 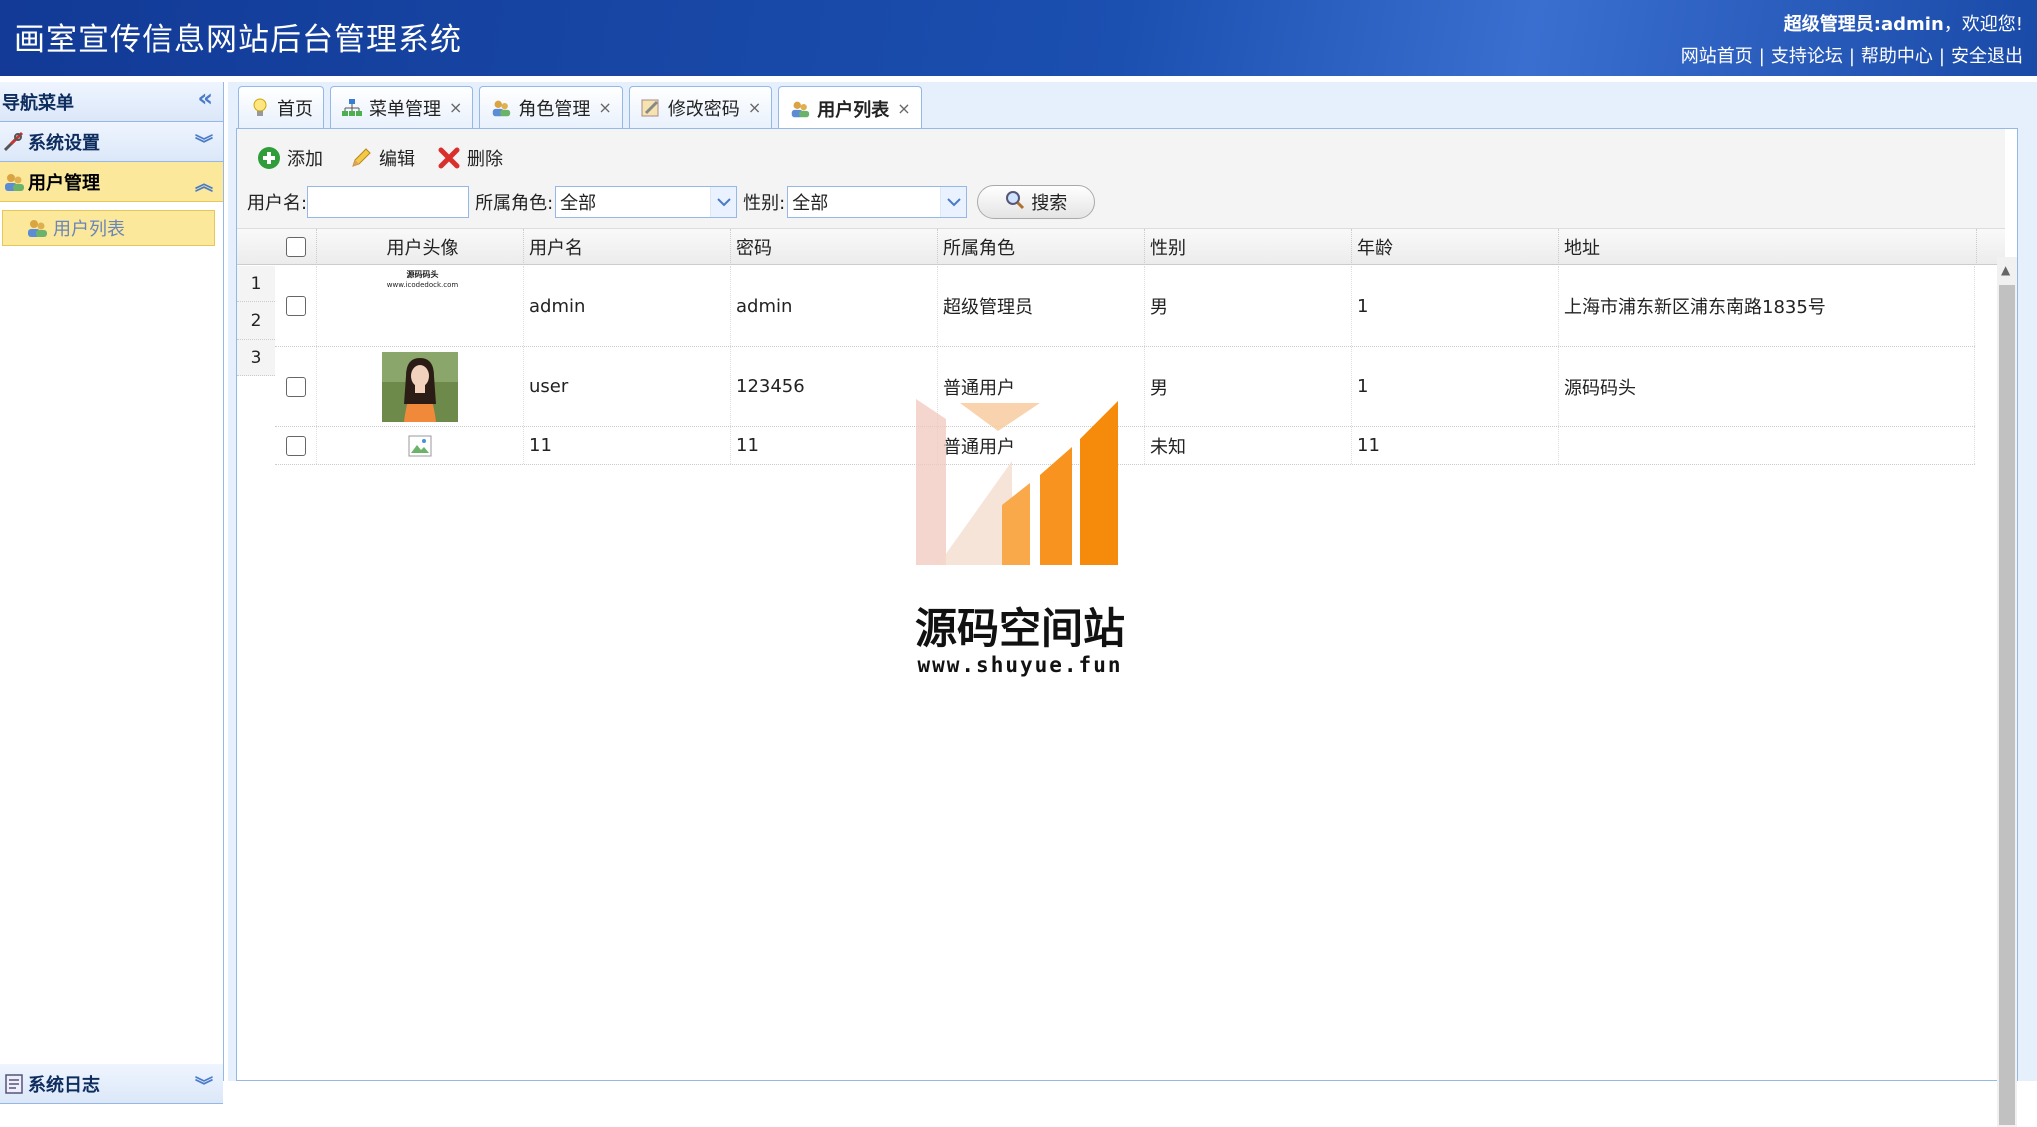 I want to click on table-row: user 123456 普通用户 男 1 源码码头, so click(x=1125, y=387).